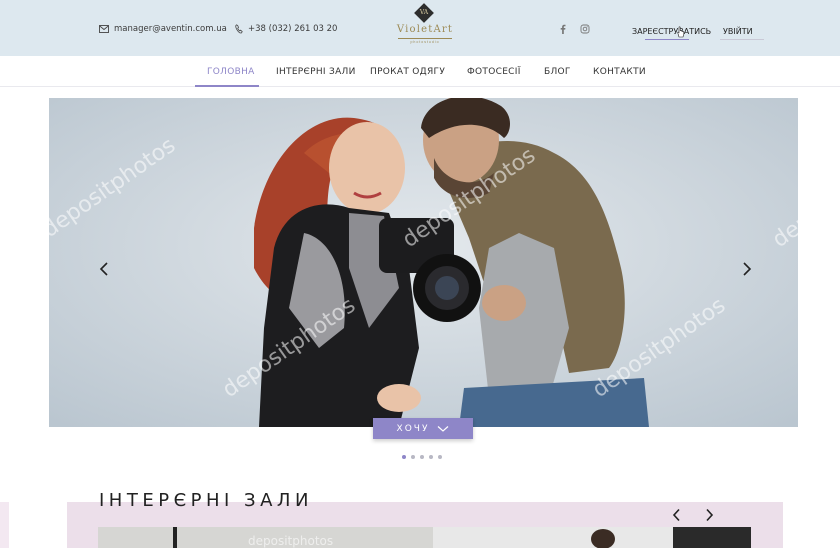 This screenshot has width=840, height=548. Describe the element at coordinates (413, 428) in the screenshot. I see `want-button-label: ХОЧУ` at that location.